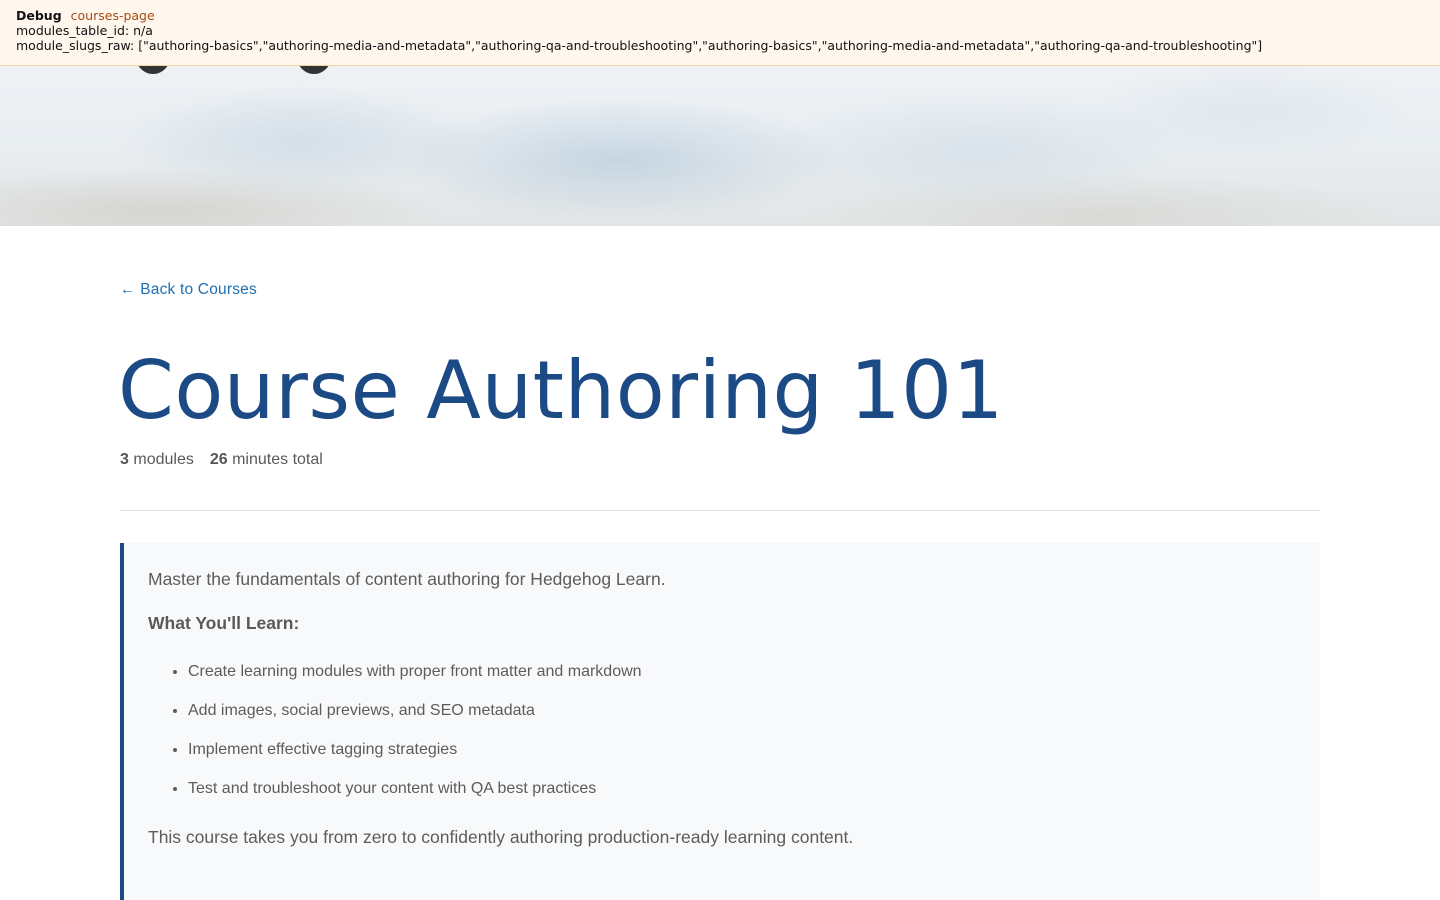 The width and height of the screenshot is (1440, 900). I want to click on divider, so click(720, 510).